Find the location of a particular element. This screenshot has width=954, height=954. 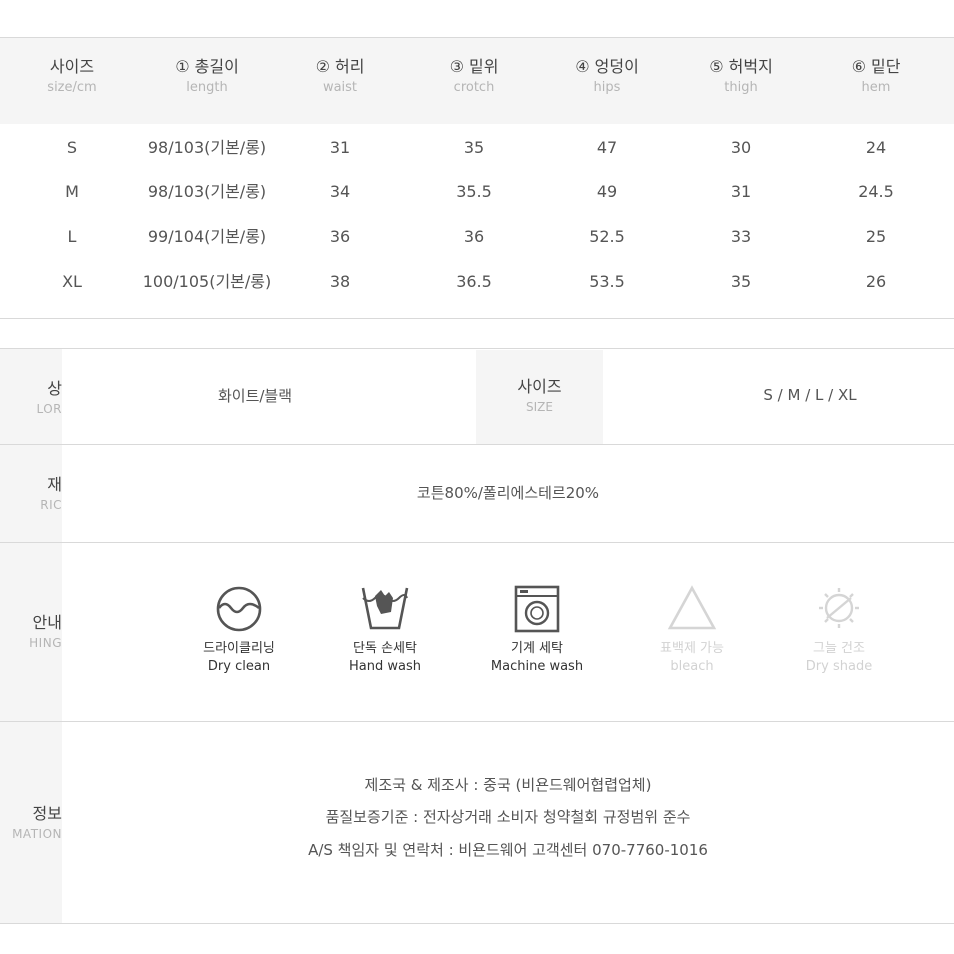

cell-hem: 24 is located at coordinates (876, 147).